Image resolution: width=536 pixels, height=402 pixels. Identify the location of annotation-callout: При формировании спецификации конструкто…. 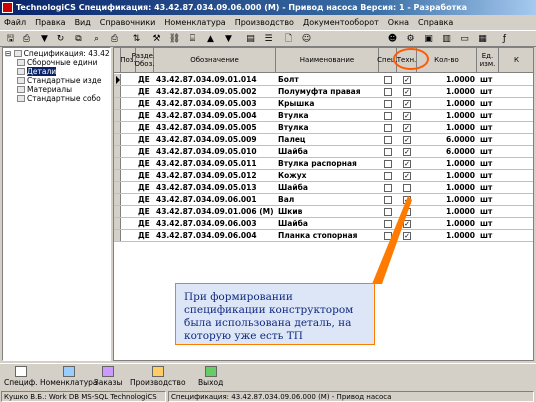
(275, 314).